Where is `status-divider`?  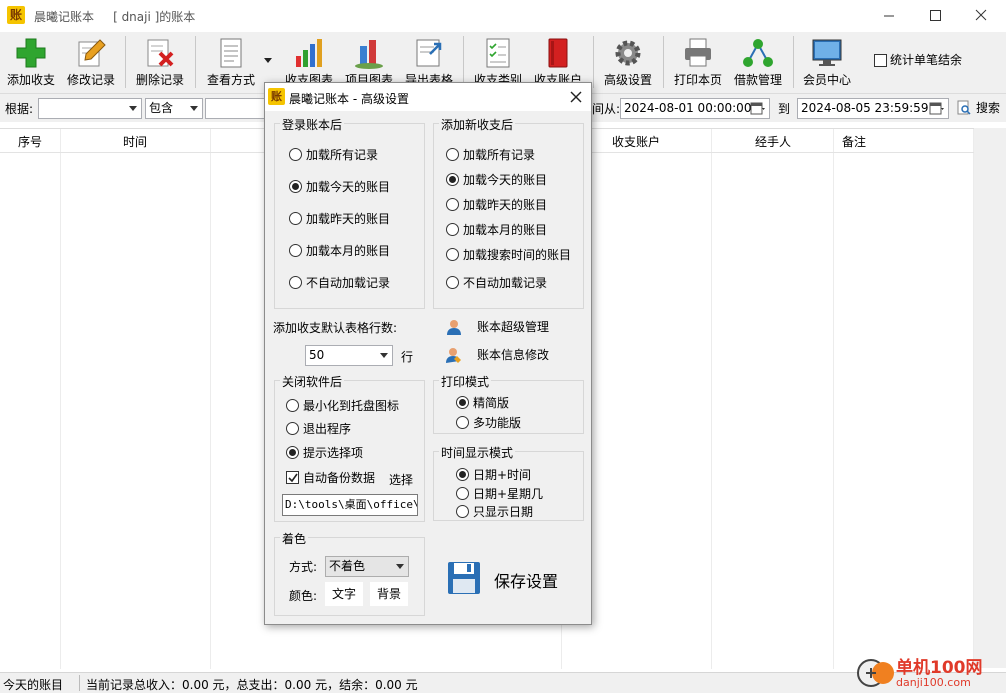
status-divider is located at coordinates (79, 683).